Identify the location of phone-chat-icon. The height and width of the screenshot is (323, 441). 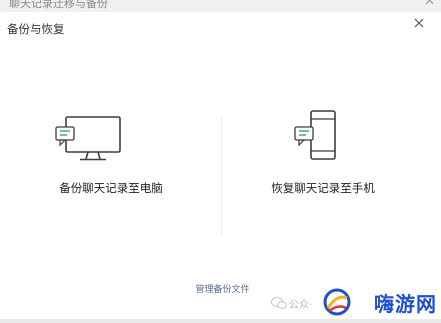
(315, 135).